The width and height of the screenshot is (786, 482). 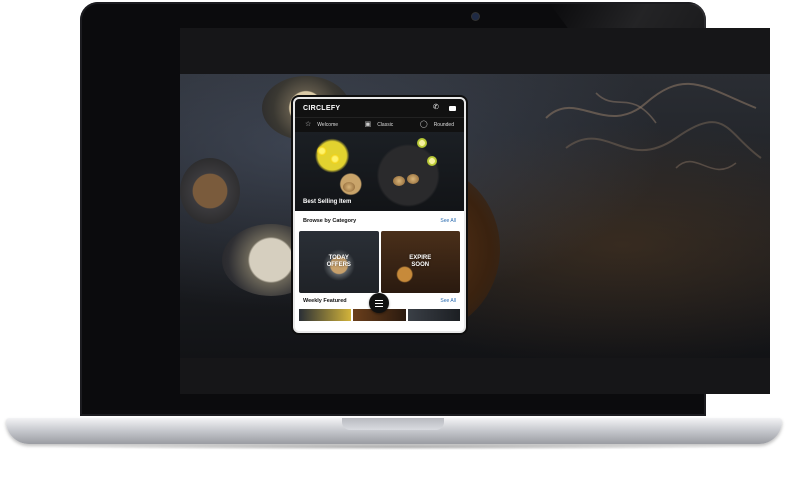 I want to click on category-card-label-line1: EXPIRE, so click(x=420, y=258).